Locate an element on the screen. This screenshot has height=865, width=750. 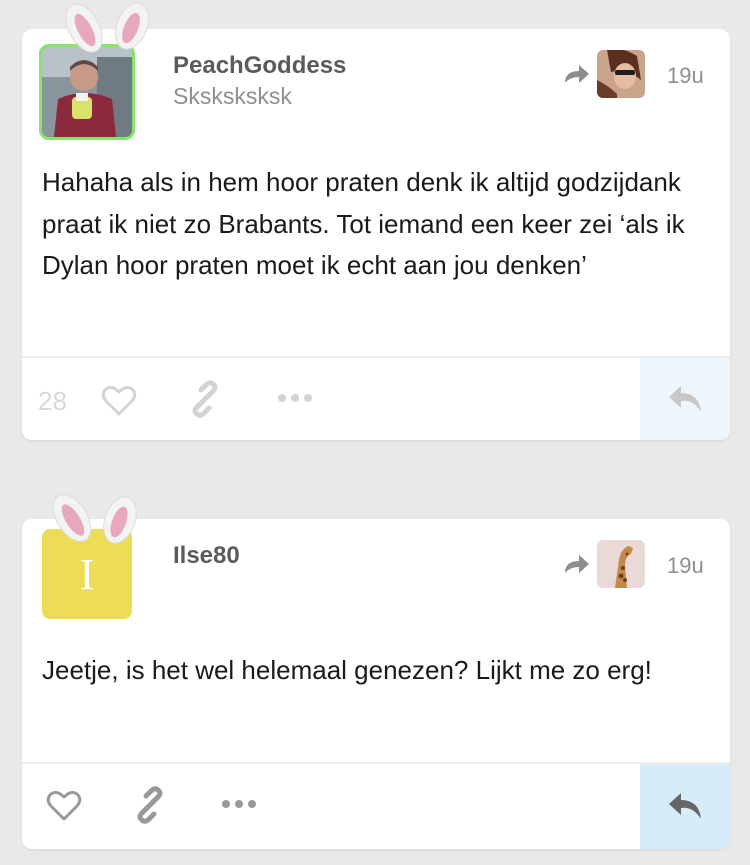
username: PeachGoddess is located at coordinates (259, 66).